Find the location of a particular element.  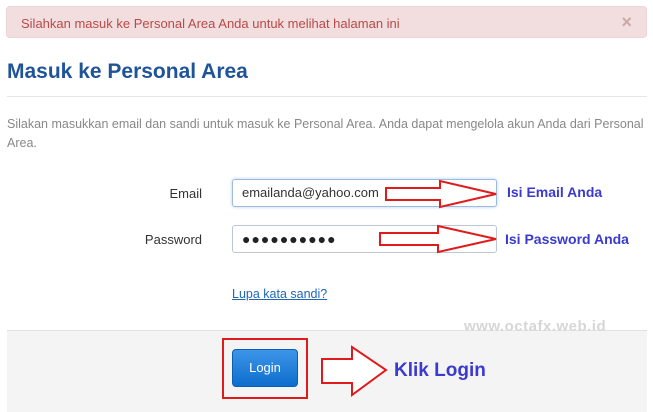

login-arrow is located at coordinates (354, 371).